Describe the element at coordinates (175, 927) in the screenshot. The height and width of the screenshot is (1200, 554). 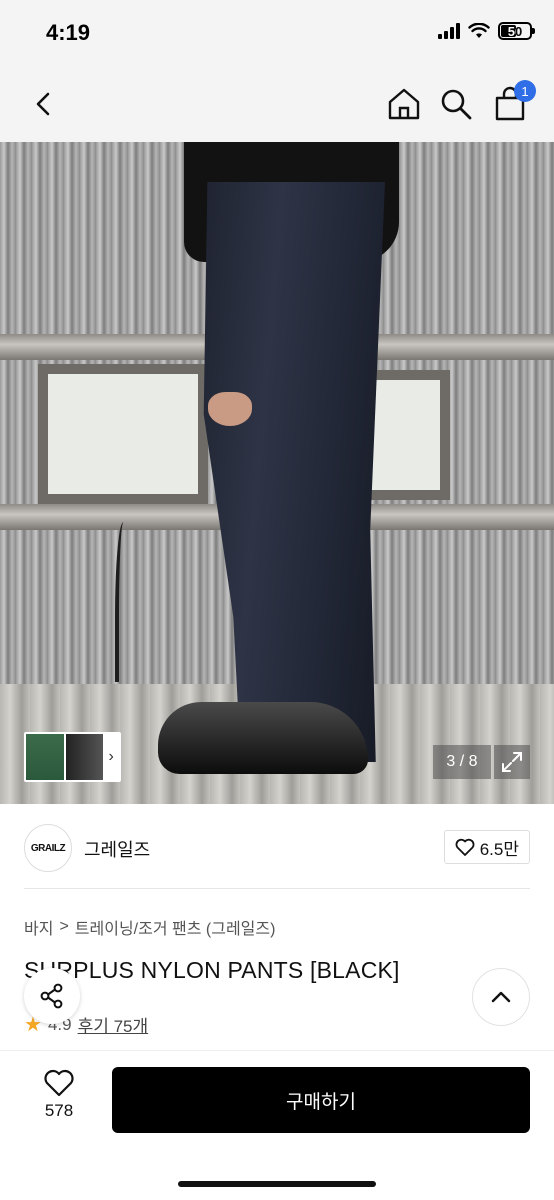
I see `breadcrumb-item-subcategory: 트레이닝/조거 팬츠 (그레일즈)` at that location.